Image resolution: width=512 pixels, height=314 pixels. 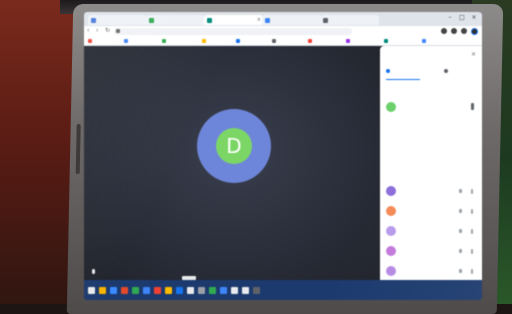 I want to click on tab-people, so click(x=389, y=70).